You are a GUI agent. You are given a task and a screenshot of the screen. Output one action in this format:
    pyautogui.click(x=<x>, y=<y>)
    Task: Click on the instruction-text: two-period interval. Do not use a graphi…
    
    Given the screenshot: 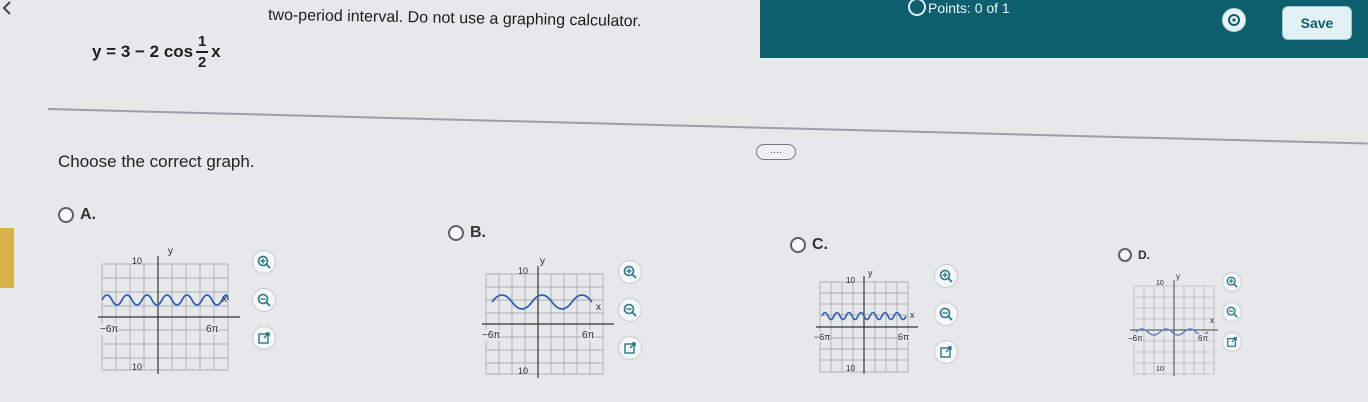 What is the action you would take?
    pyautogui.click(x=454, y=18)
    